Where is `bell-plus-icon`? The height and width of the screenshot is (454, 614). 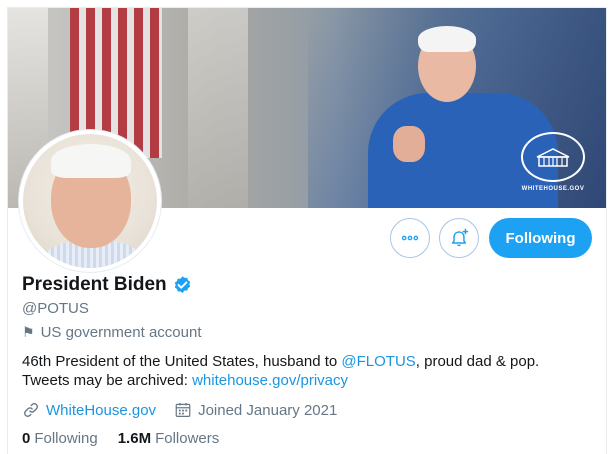
bell-plus-icon is located at coordinates (460, 237).